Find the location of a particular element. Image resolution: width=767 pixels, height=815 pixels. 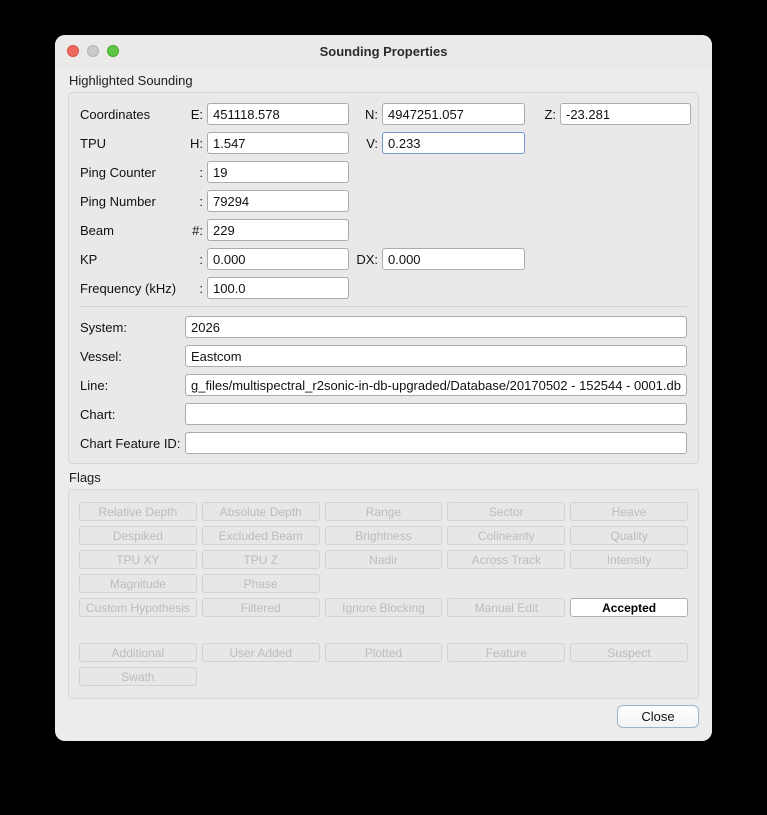

tpu-label: TPU is located at coordinates (93, 143).